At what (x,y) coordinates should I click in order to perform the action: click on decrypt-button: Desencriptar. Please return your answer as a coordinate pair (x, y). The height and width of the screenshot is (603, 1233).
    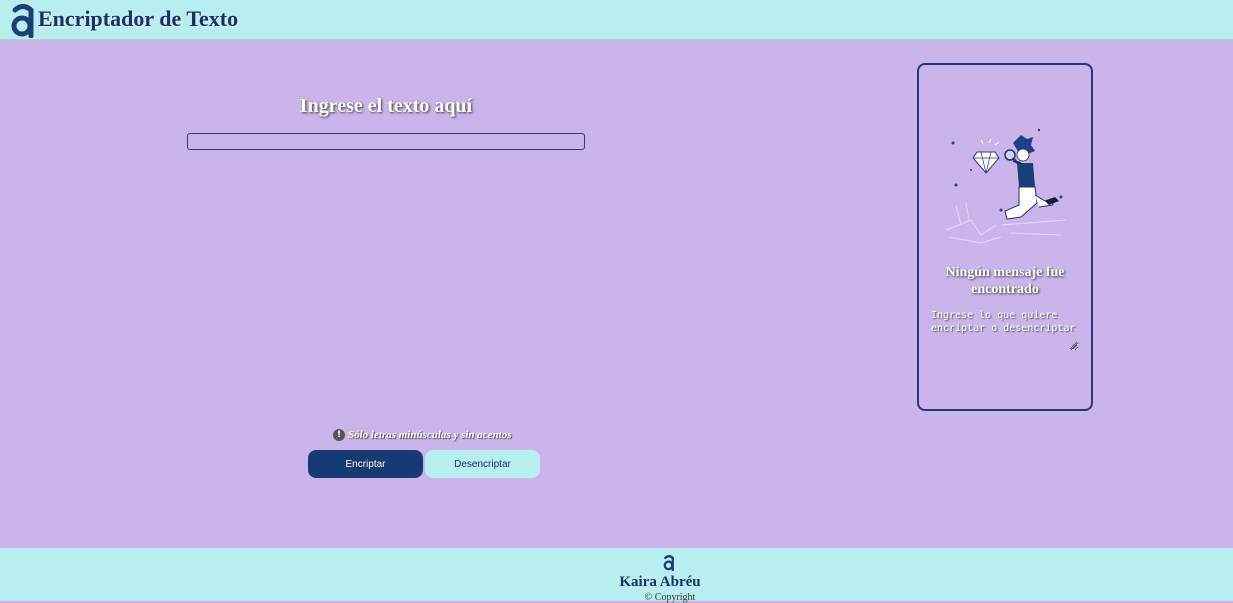
    Looking at the image, I should click on (482, 464).